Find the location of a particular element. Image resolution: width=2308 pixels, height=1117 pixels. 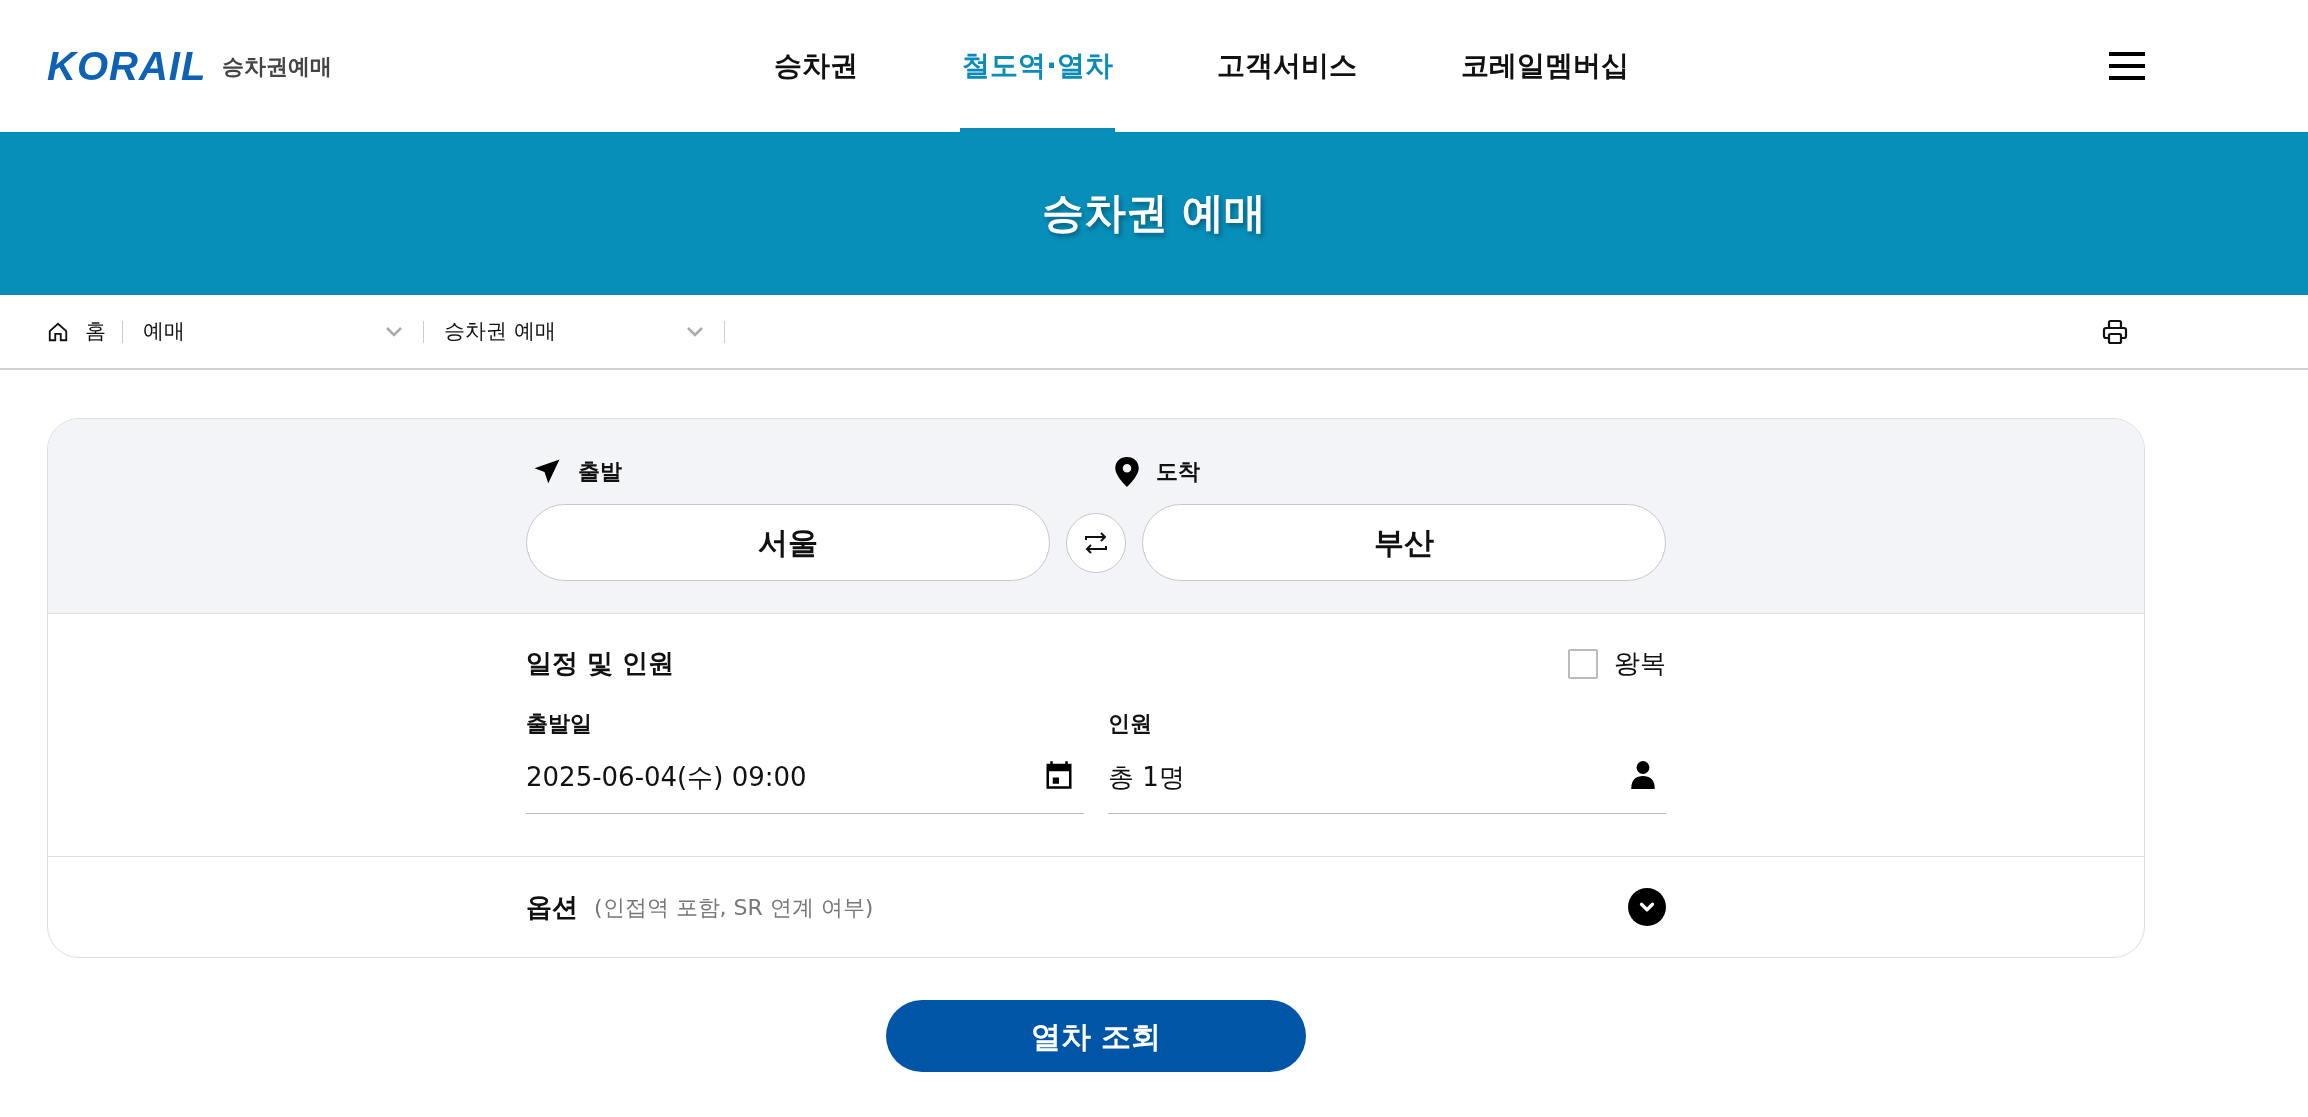

expand-toggle-button is located at coordinates (1647, 907).